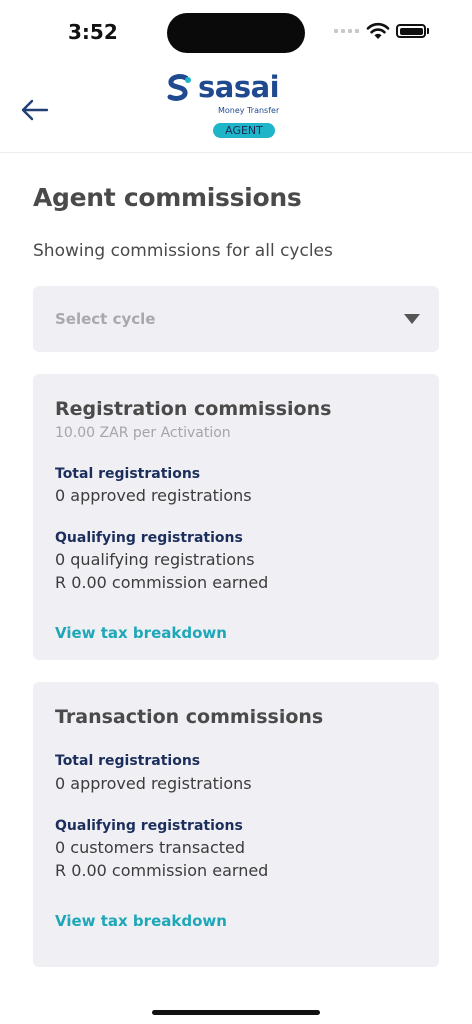  What do you see at coordinates (193, 409) in the screenshot?
I see `card-title: Registration commissions` at bounding box center [193, 409].